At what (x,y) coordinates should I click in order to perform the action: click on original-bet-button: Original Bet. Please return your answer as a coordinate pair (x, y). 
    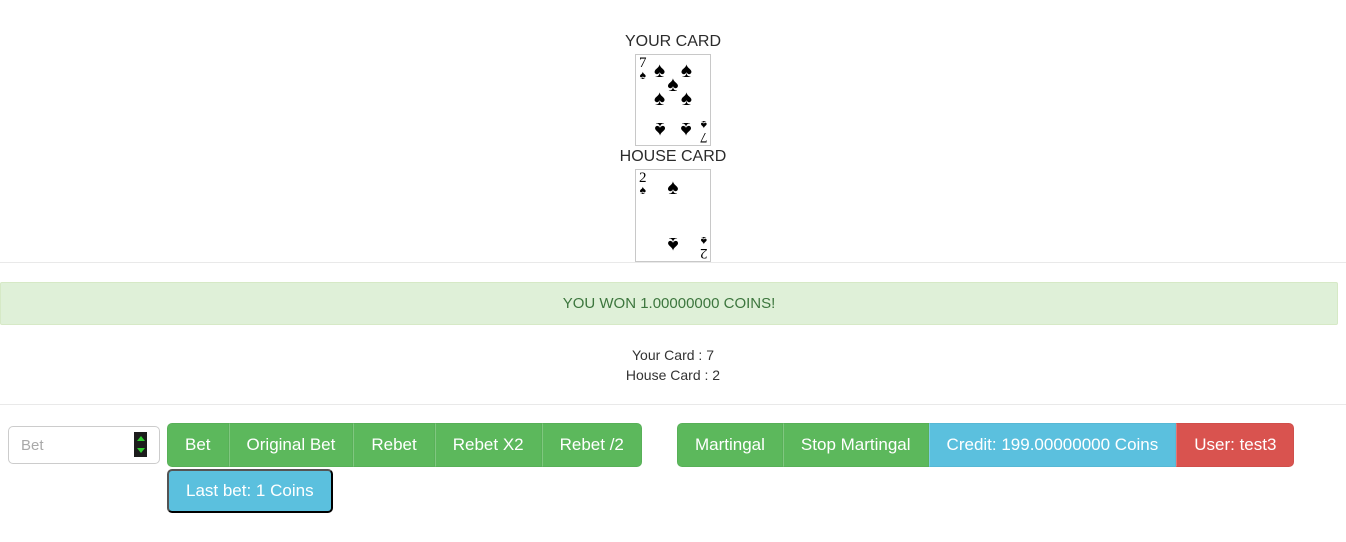
    Looking at the image, I should click on (291, 445).